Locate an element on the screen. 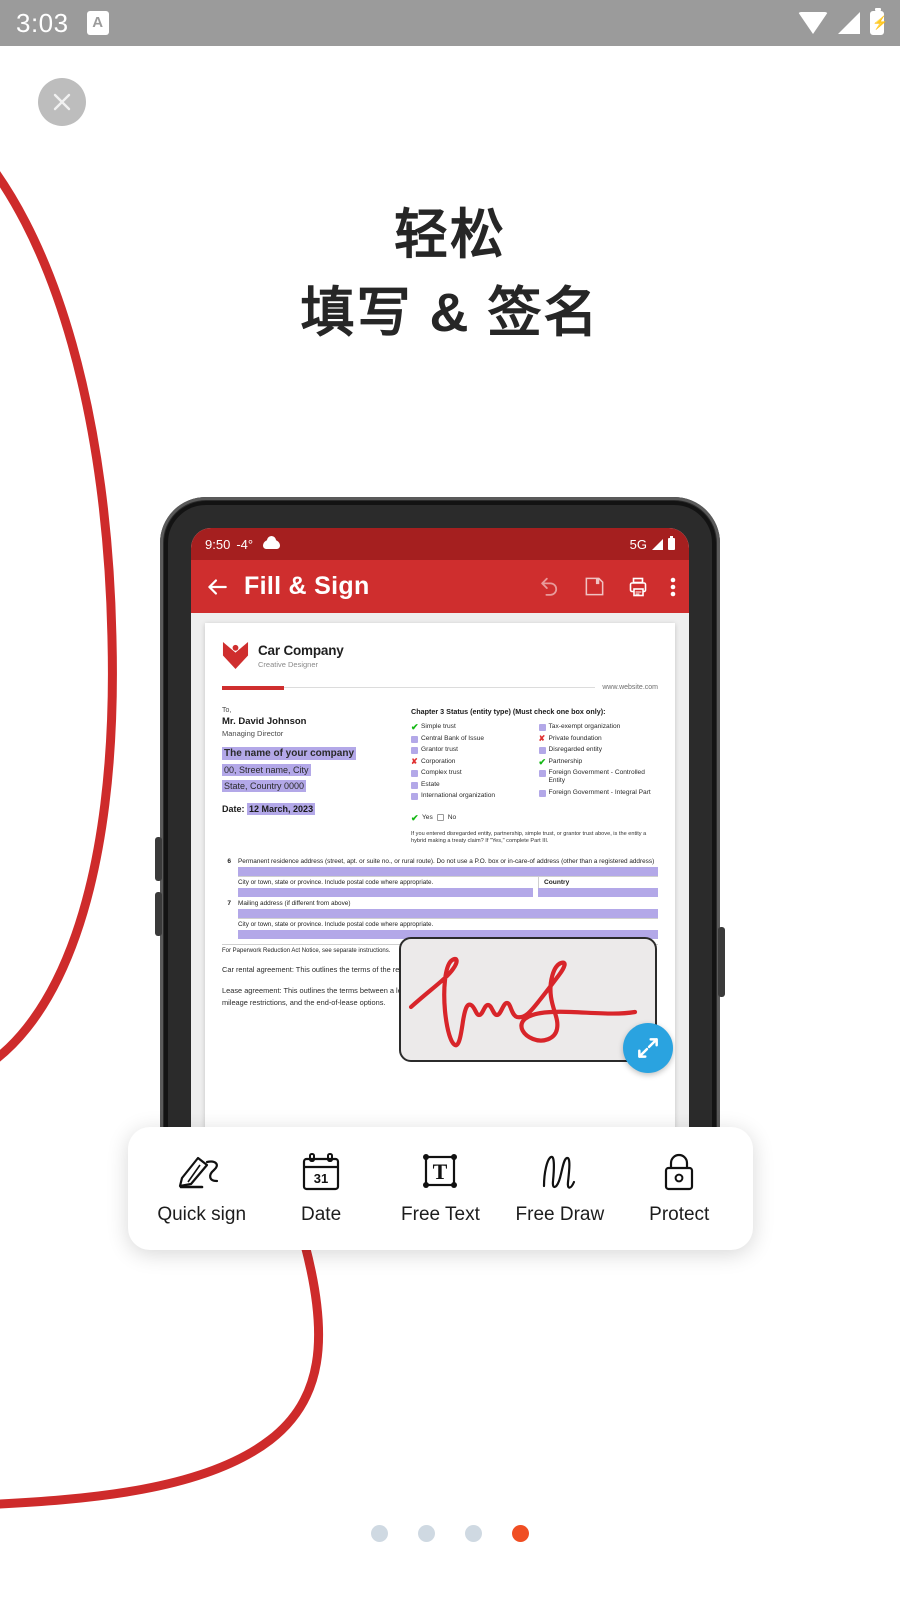 This screenshot has width=900, height=1600. checkbox-label: Foreign Government - Integral Part is located at coordinates (599, 792).